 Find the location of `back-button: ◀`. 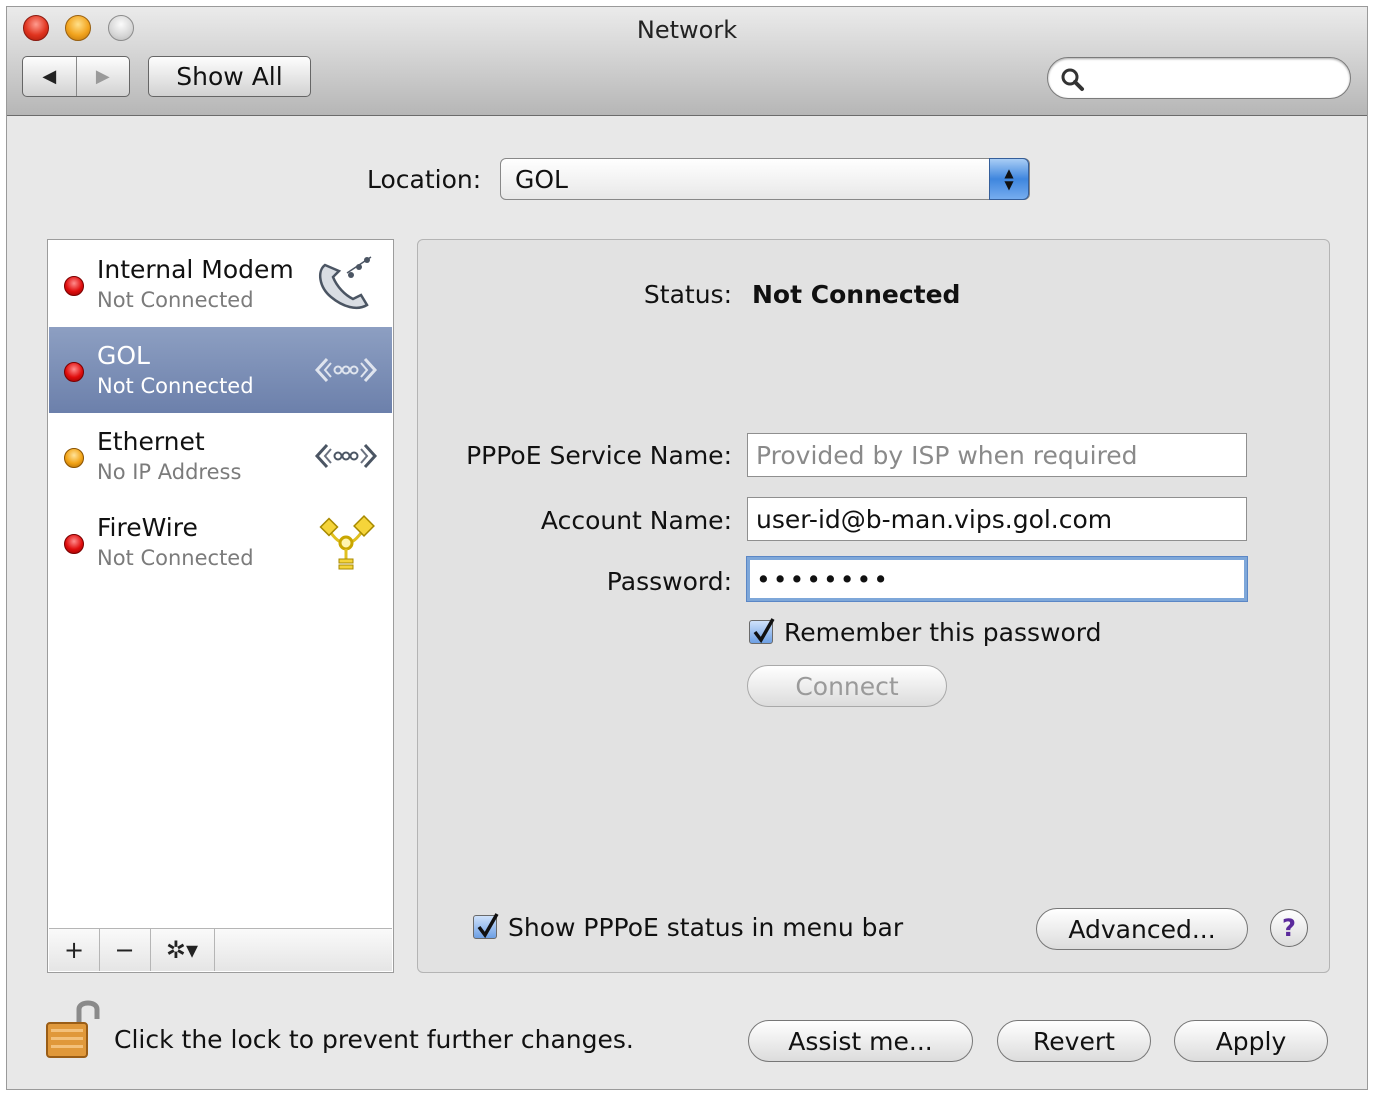

back-button: ◀ is located at coordinates (49, 76).